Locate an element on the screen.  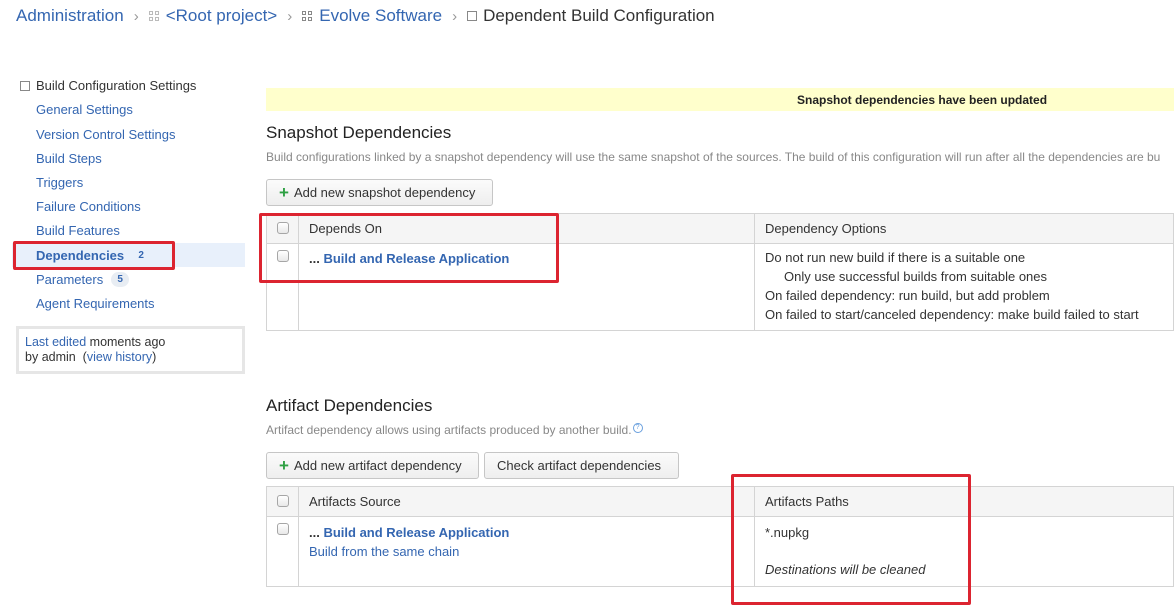
dependency-link: Build and Release Application is located at coordinates (416, 258).